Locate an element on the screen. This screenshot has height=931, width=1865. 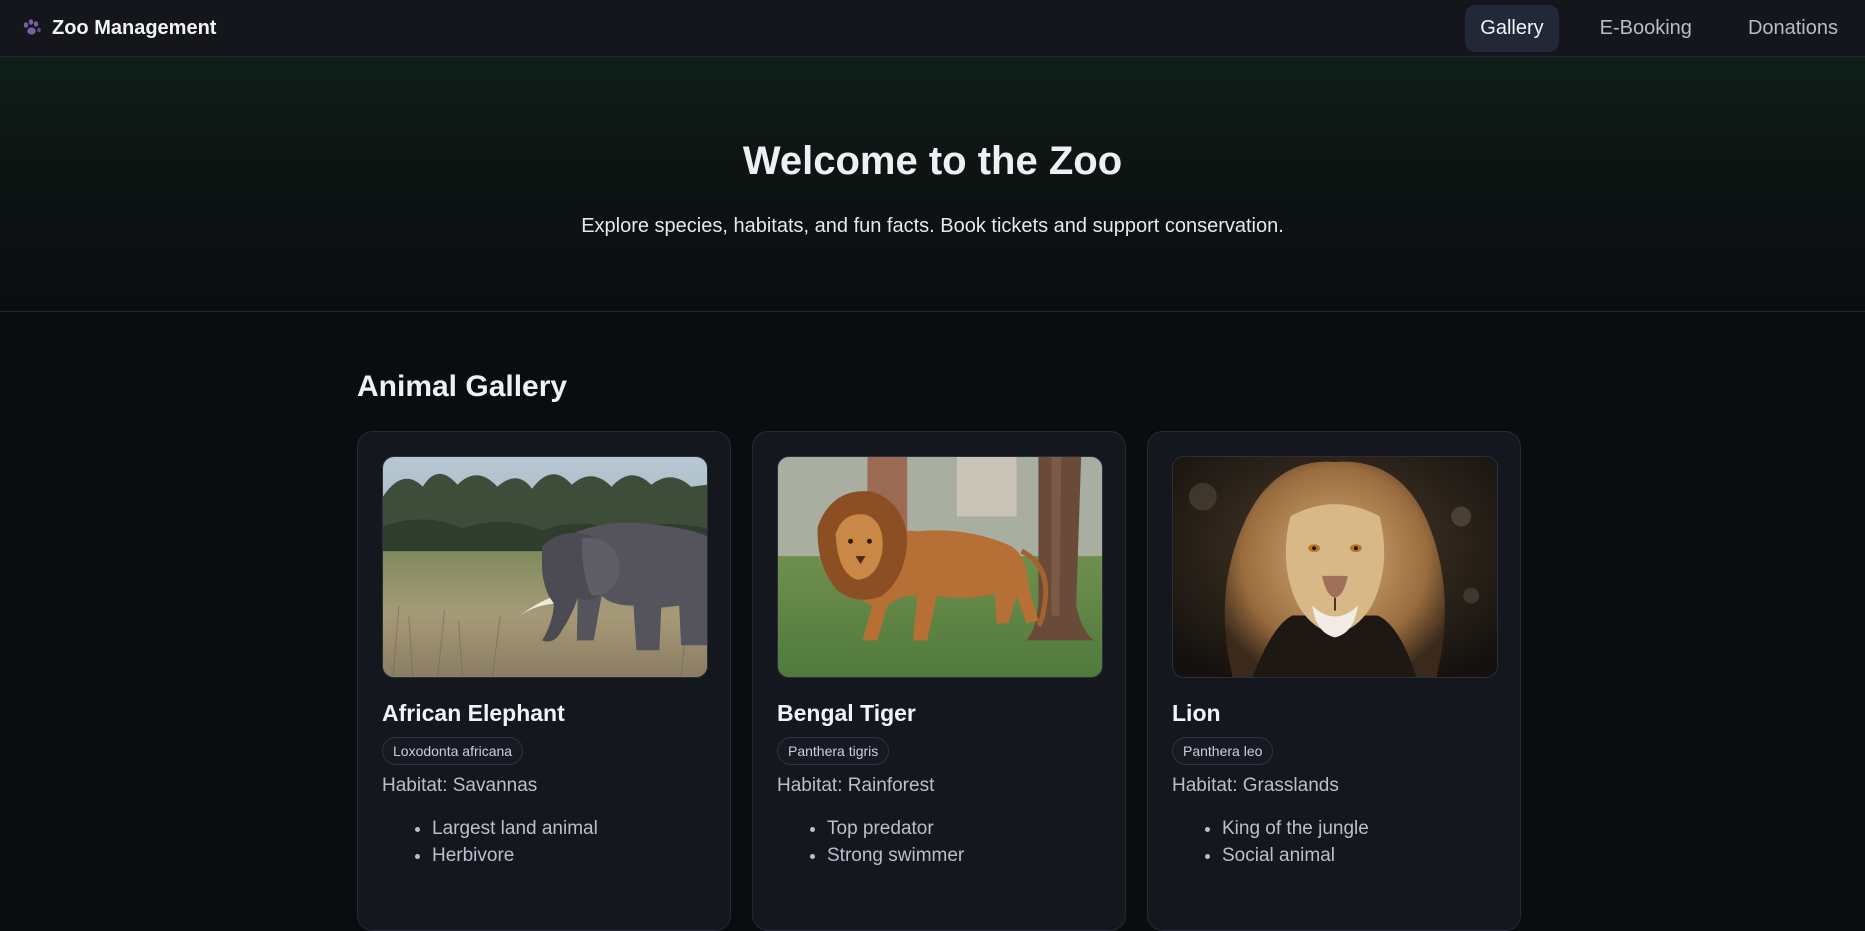
walking-lion-photo is located at coordinates (940, 567).